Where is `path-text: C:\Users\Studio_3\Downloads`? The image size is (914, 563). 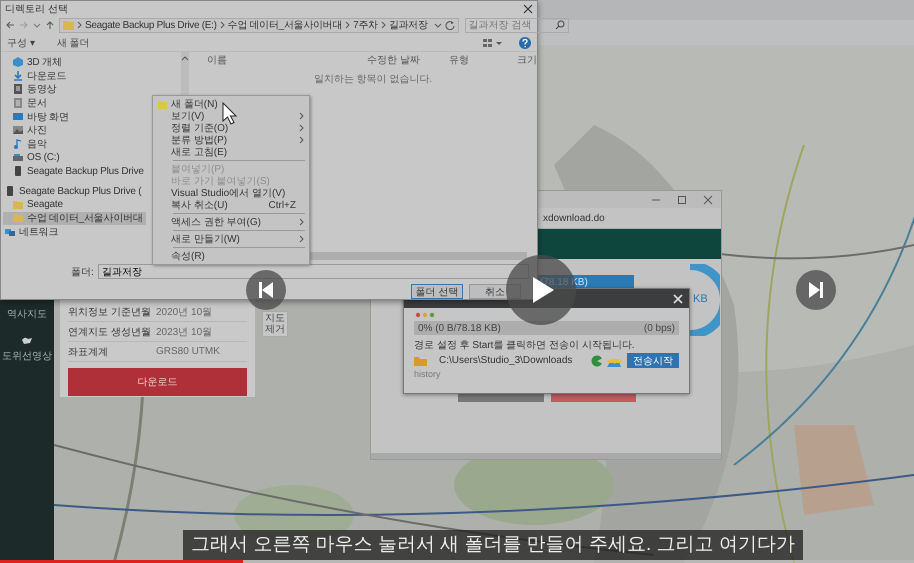 path-text: C:\Users\Studio_3\Downloads is located at coordinates (505, 360).